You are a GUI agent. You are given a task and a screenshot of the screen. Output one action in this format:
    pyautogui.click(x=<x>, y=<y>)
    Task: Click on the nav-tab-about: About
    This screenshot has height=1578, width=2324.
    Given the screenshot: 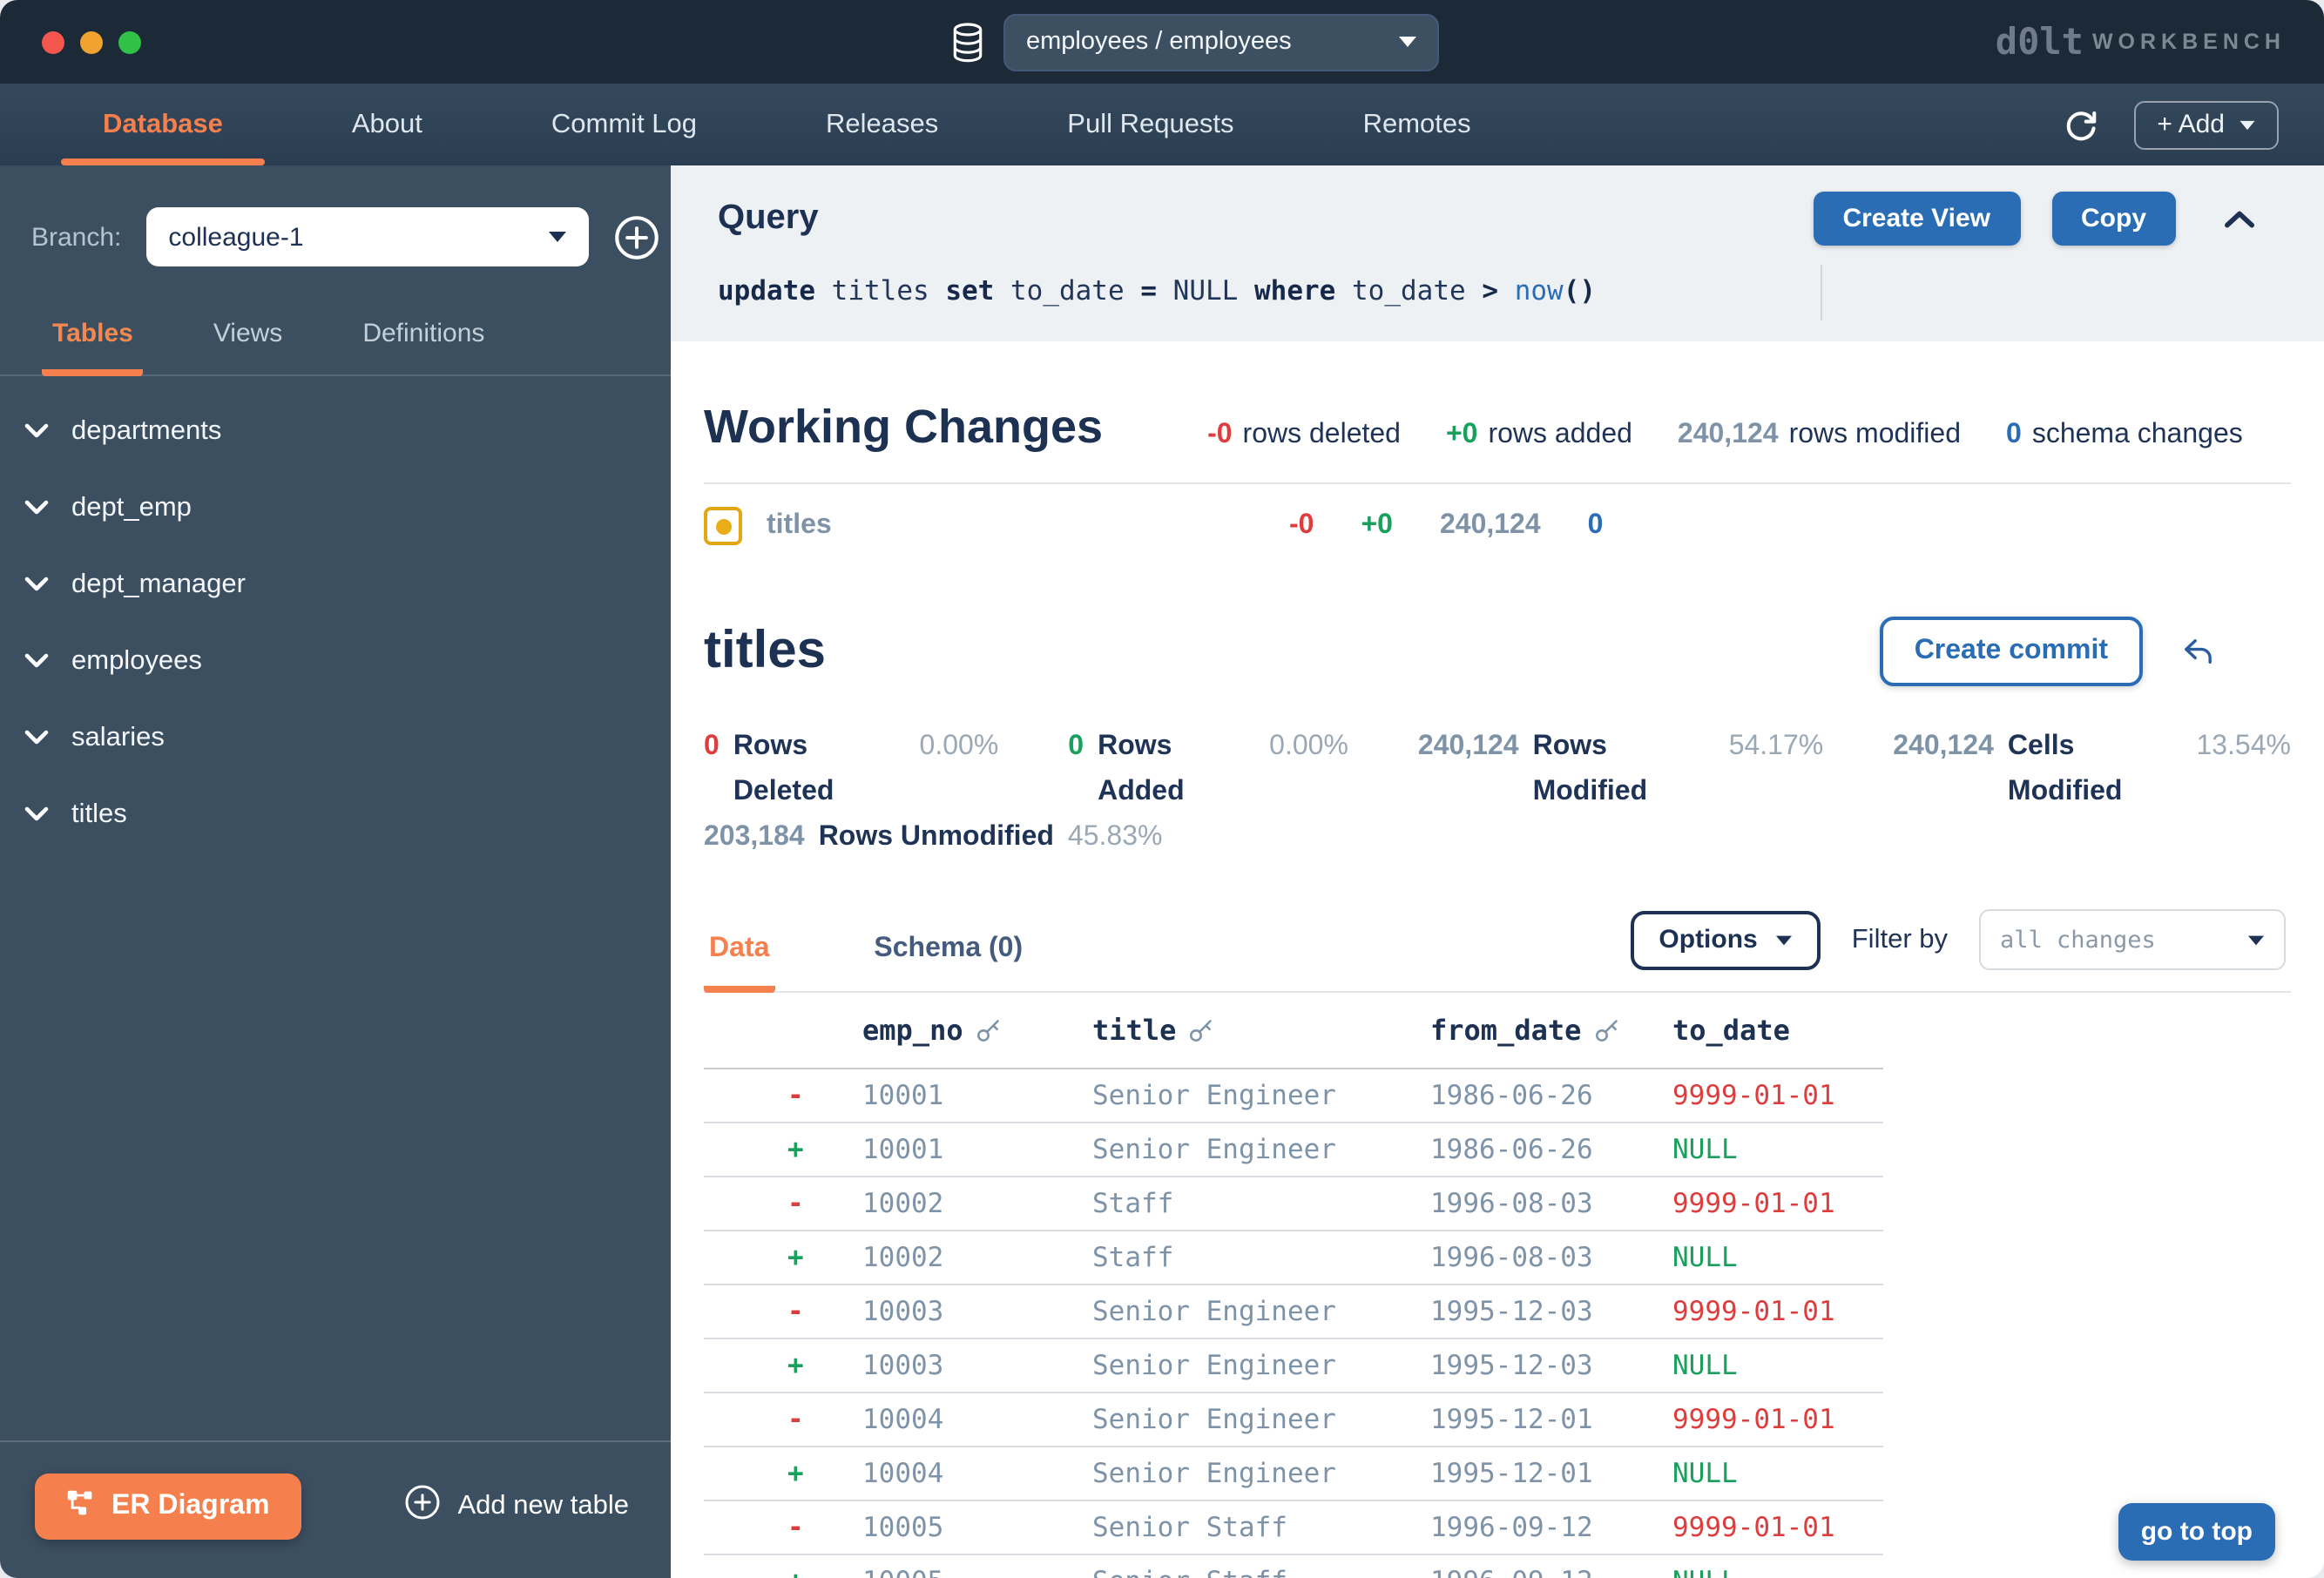 What is the action you would take?
    pyautogui.click(x=387, y=125)
    